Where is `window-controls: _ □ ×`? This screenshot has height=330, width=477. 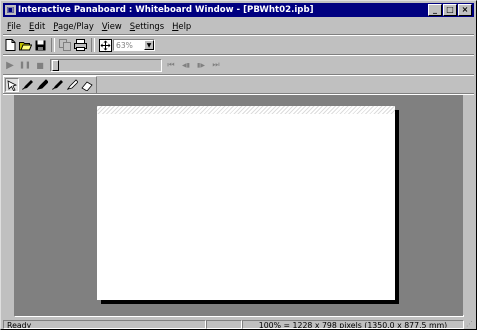 window-controls: _ □ × is located at coordinates (449, 10).